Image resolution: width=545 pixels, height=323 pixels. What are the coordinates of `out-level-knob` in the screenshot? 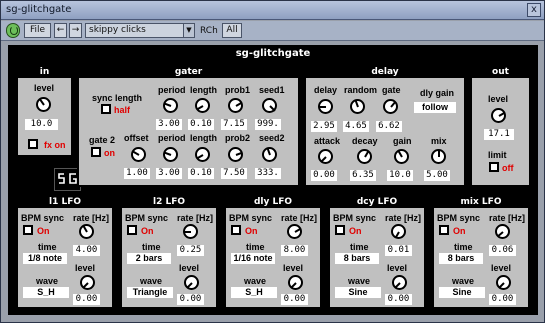 It's located at (498, 115).